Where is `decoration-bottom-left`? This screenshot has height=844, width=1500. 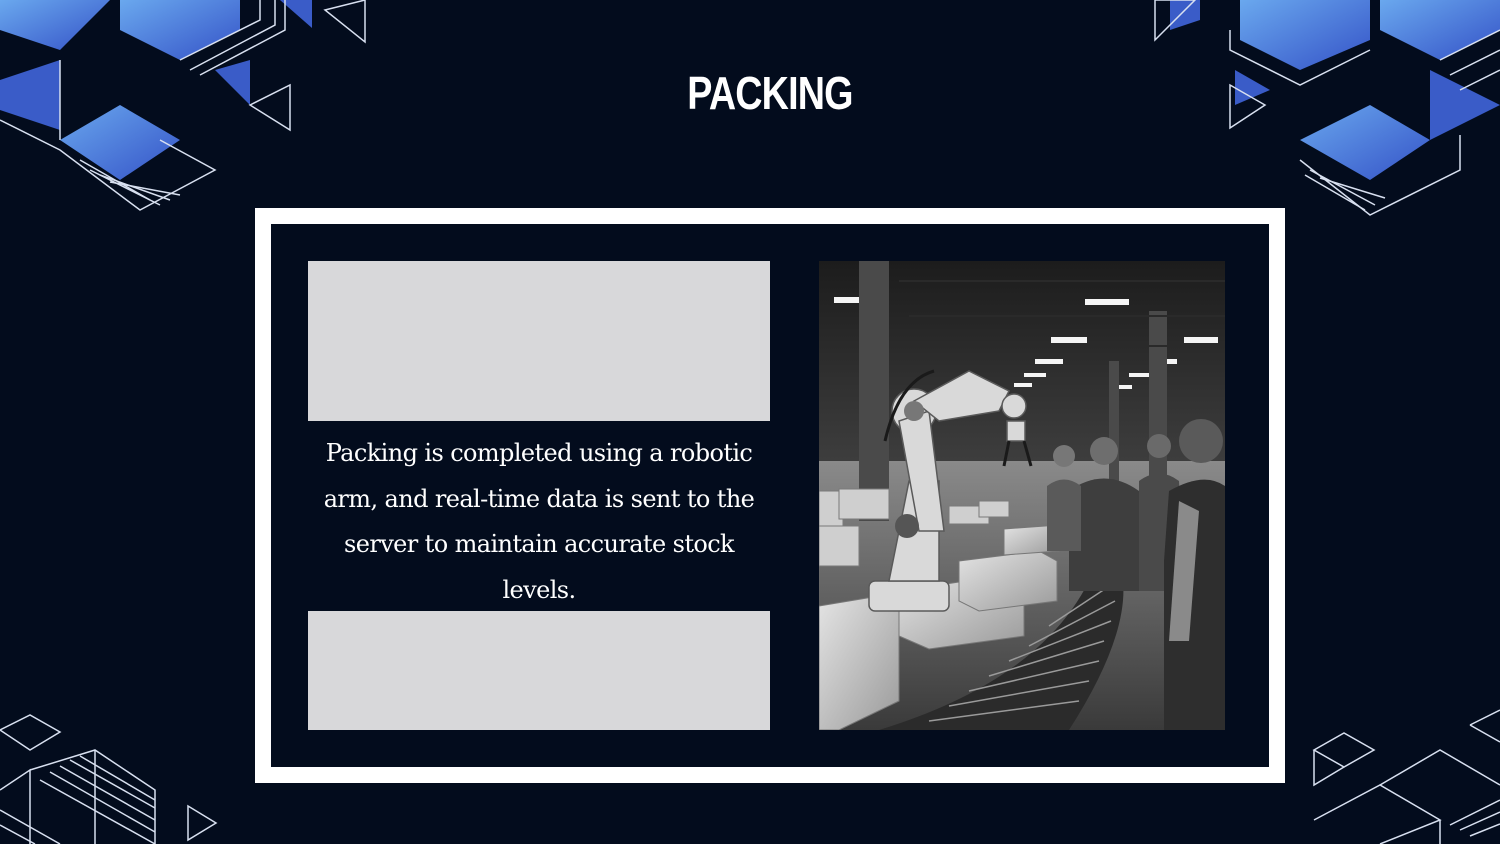 decoration-bottom-left is located at coordinates (109, 779).